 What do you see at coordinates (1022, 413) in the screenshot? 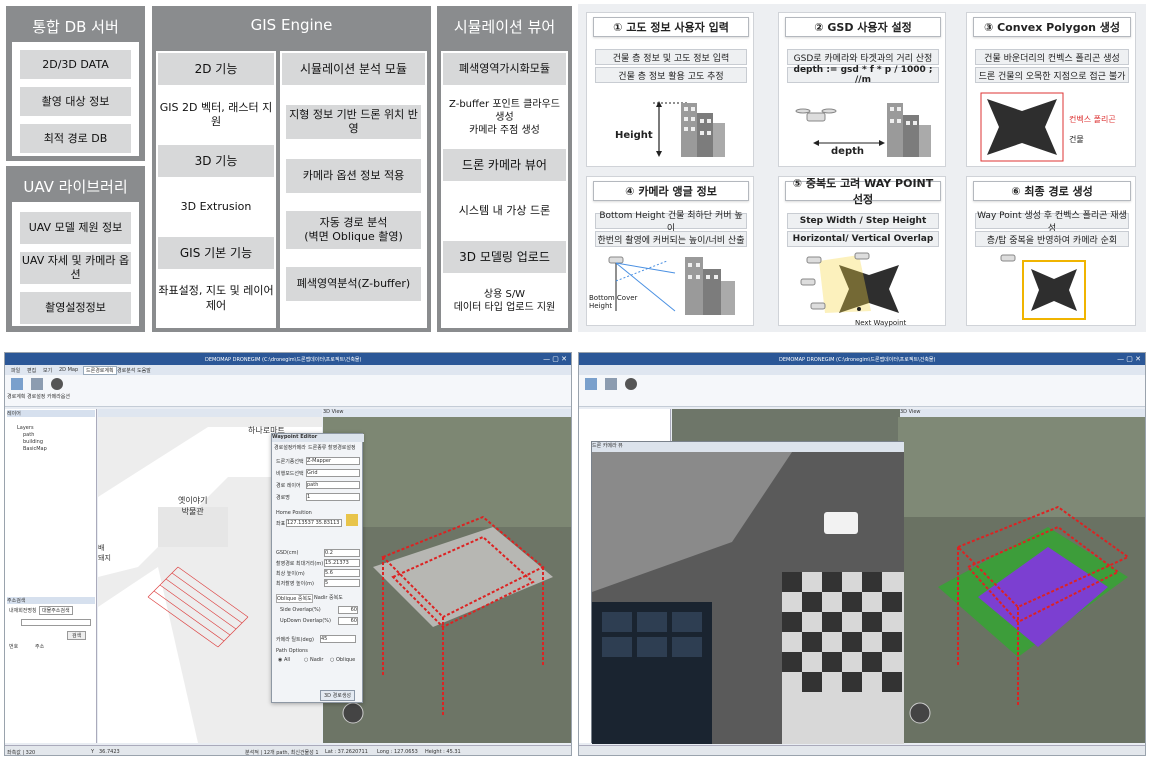
I see `view2-3d-tab: 3D View` at bounding box center [1022, 413].